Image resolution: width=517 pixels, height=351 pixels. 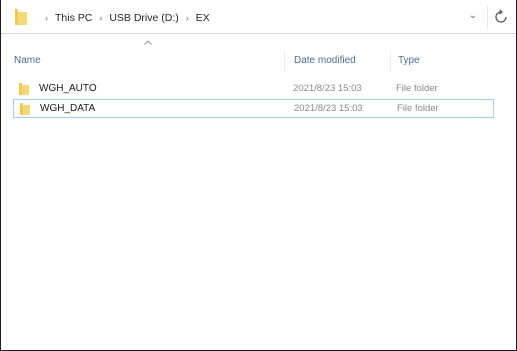 I want to click on chevron-down-icon: ⌄, so click(x=473, y=17).